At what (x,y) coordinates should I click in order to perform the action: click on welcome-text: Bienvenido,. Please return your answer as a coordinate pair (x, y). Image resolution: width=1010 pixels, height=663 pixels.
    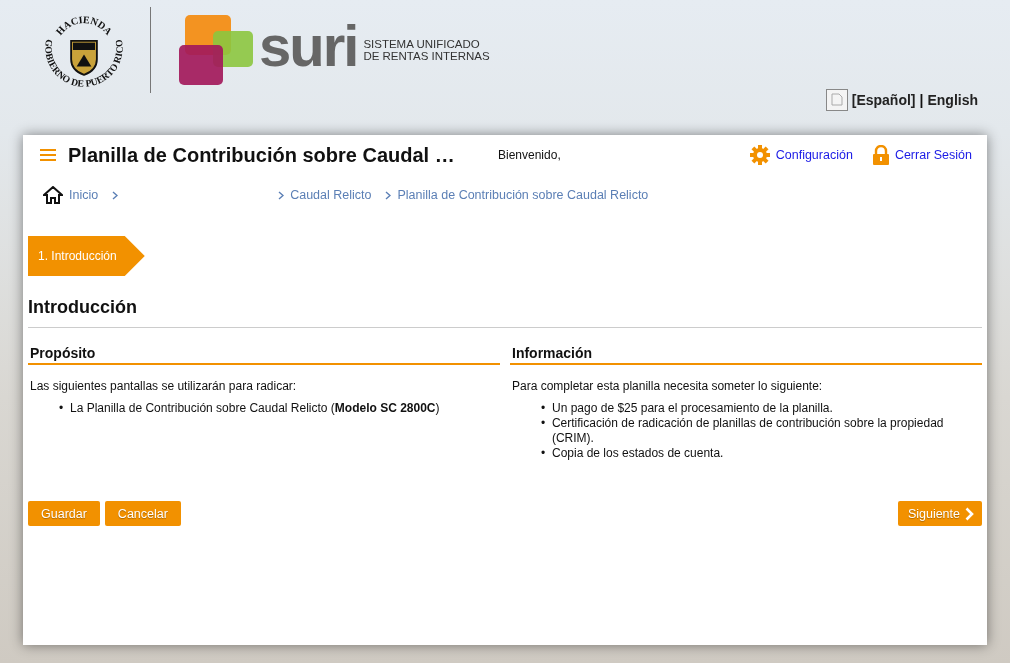
    Looking at the image, I should click on (529, 155).